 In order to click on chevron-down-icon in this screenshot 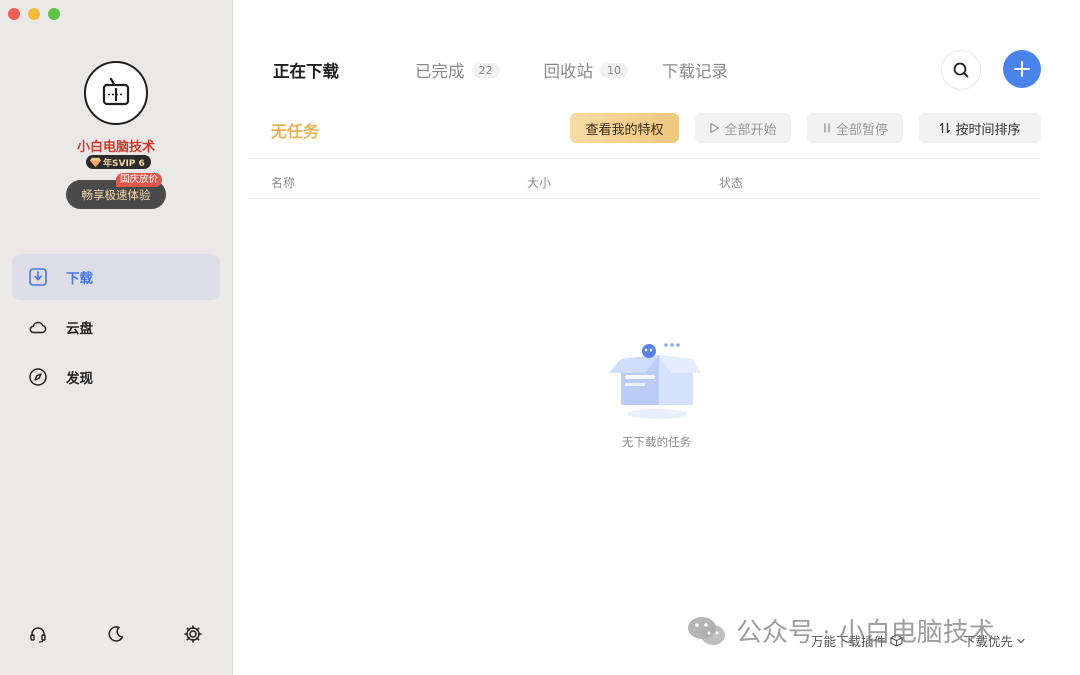, I will do `click(1021, 640)`.